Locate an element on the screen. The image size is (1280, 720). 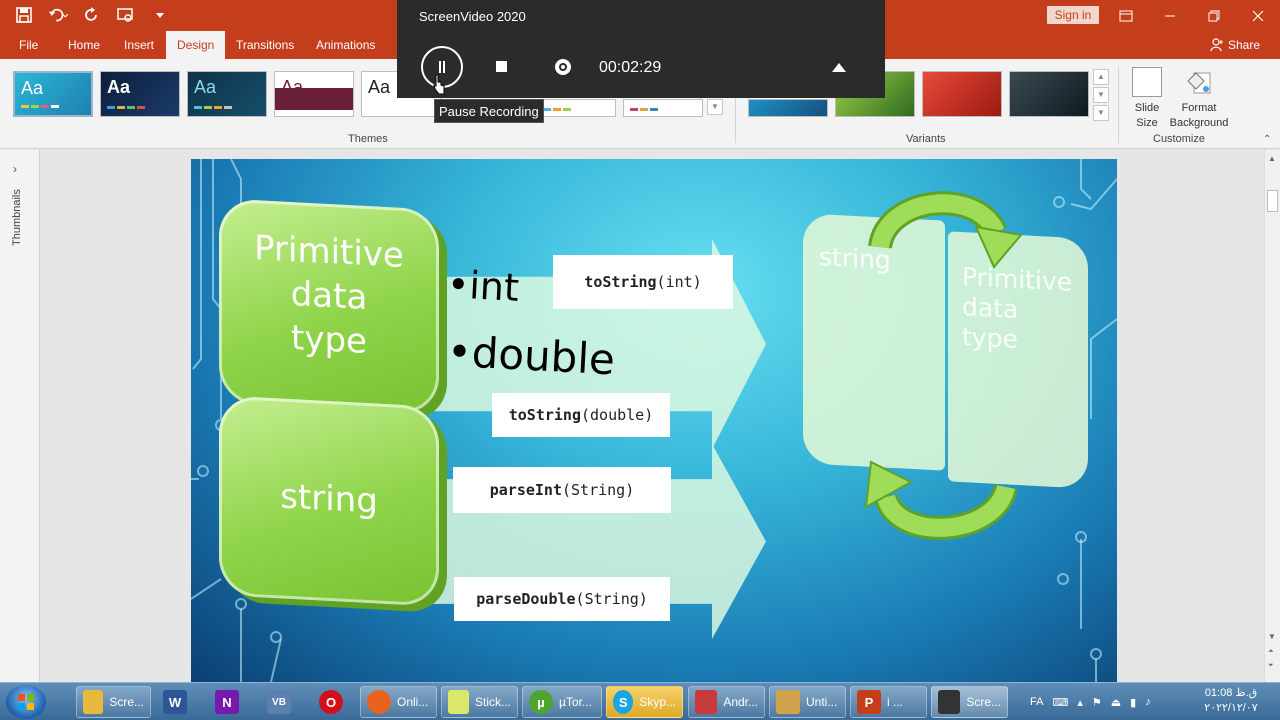
taskbar-item-visual-basic: VB is located at coordinates (279, 702).